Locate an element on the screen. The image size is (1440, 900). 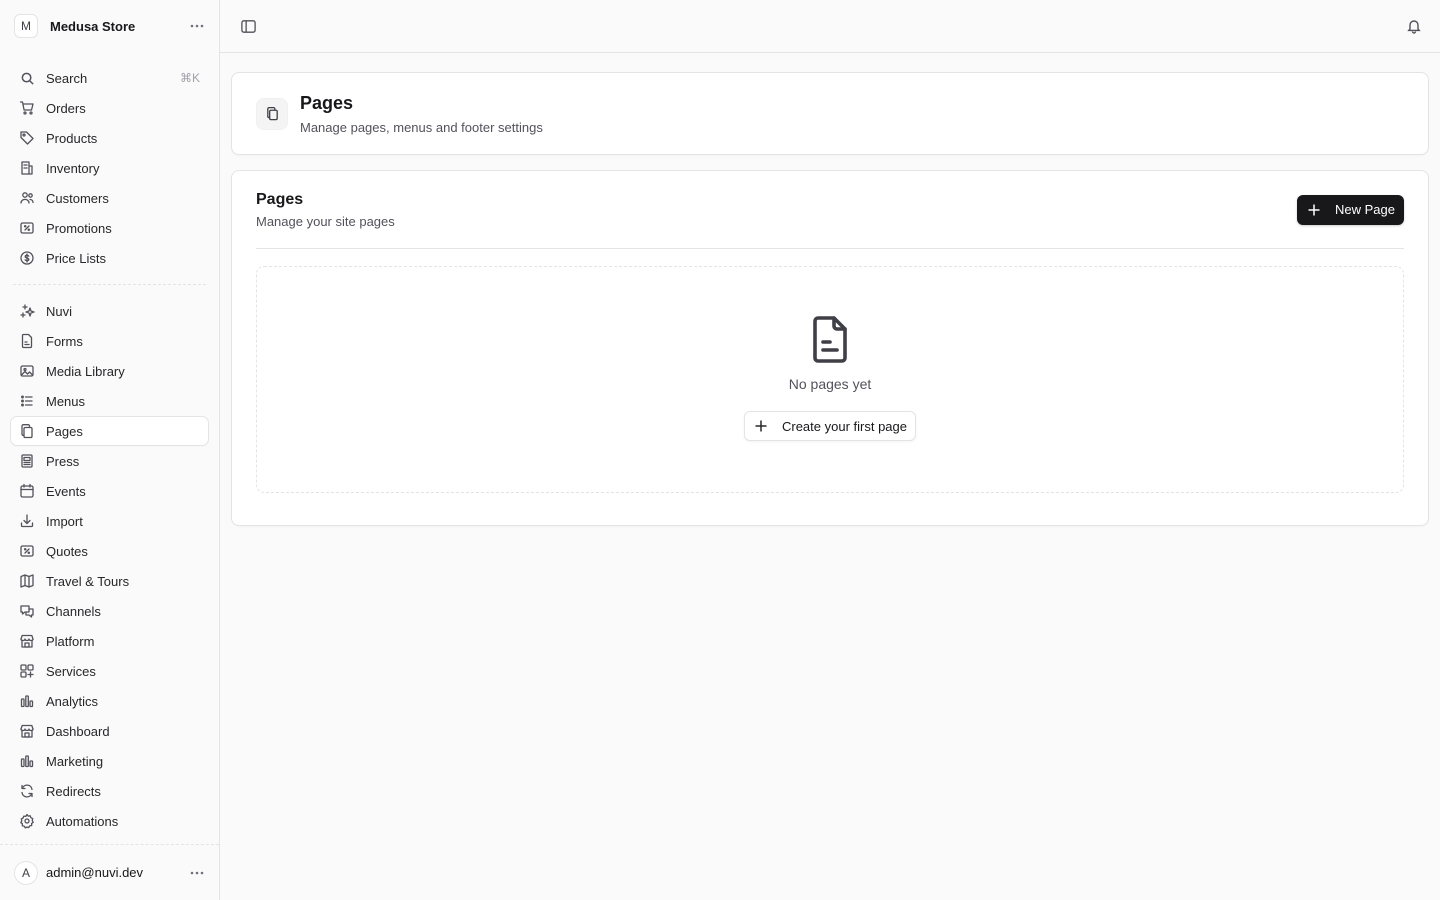
sidebar-item-label: Forms is located at coordinates (64, 341).